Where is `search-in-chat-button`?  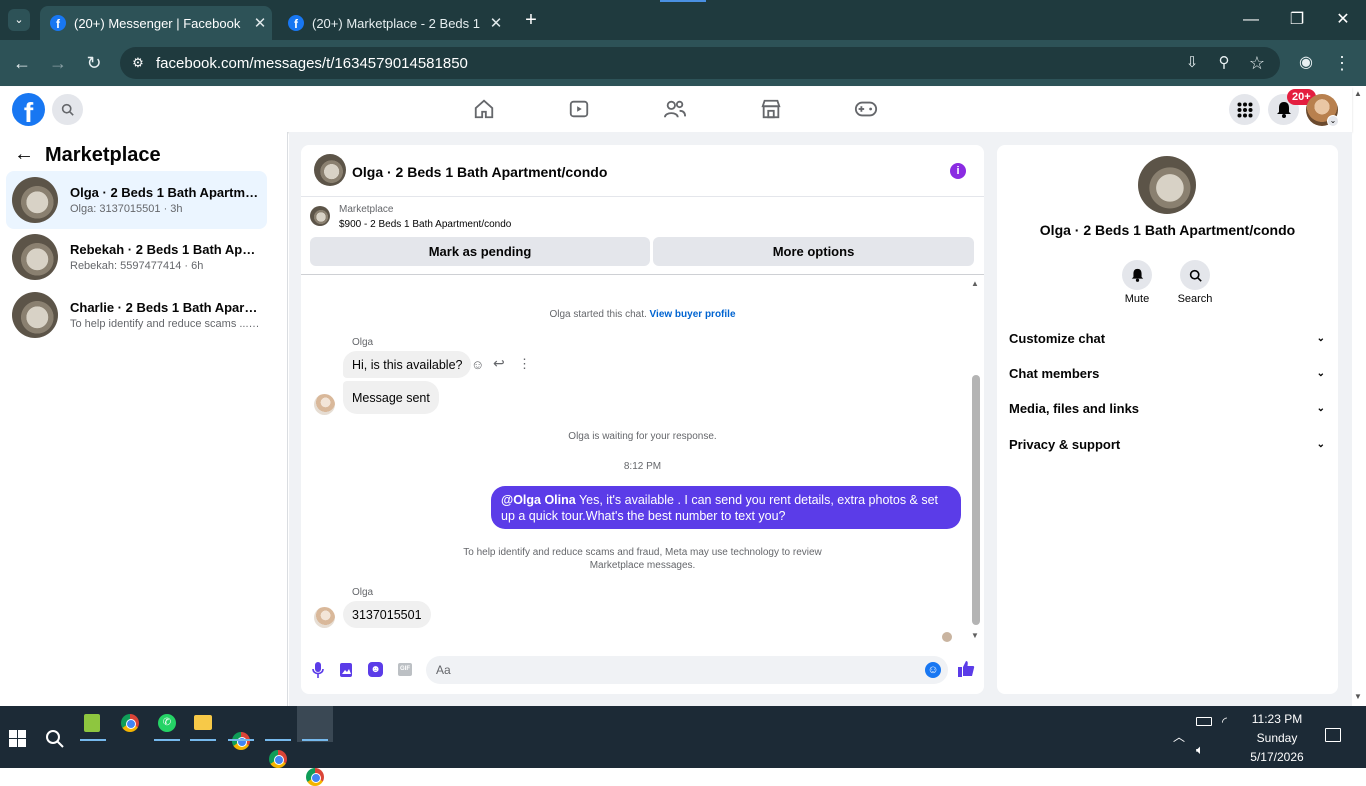
search-in-chat-button is located at coordinates (1195, 275).